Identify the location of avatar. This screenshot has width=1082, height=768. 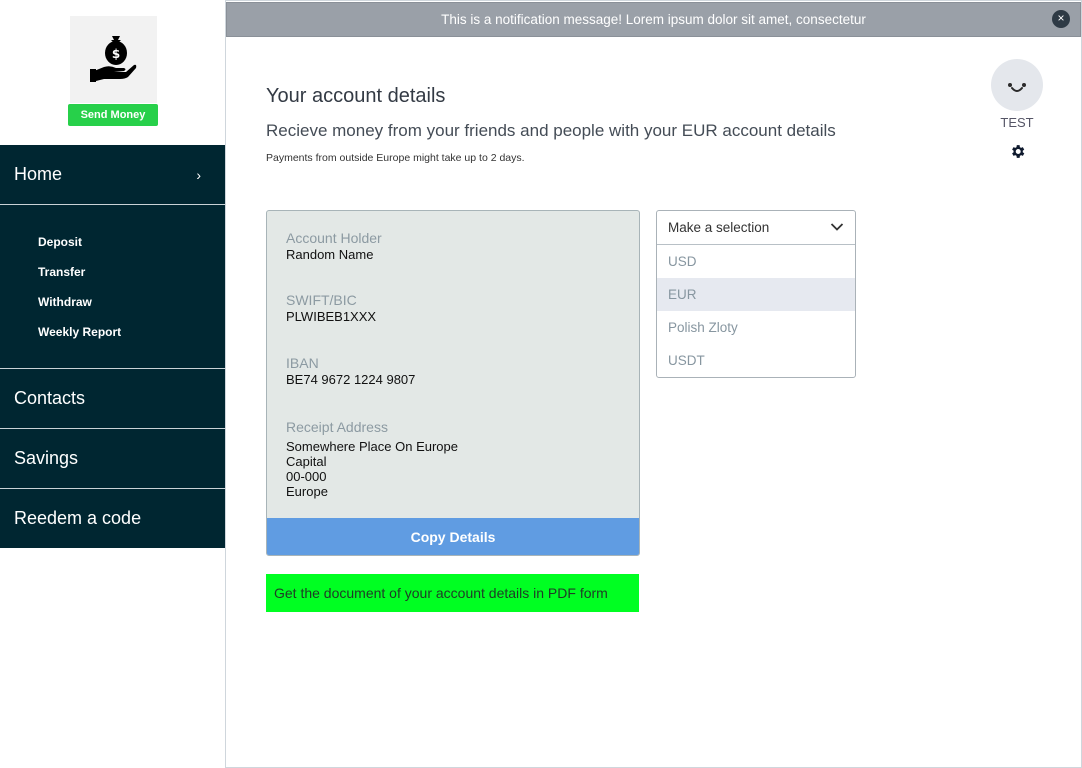
(1017, 85).